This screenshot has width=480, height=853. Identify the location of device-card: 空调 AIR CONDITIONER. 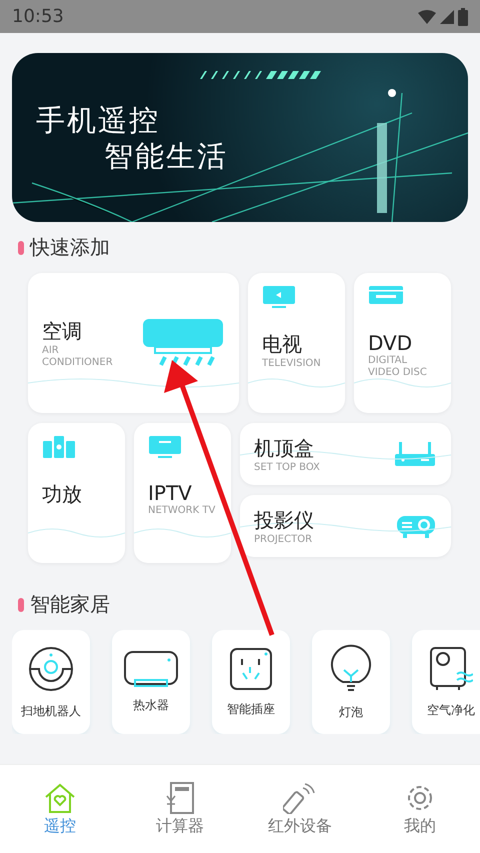
(133, 343).